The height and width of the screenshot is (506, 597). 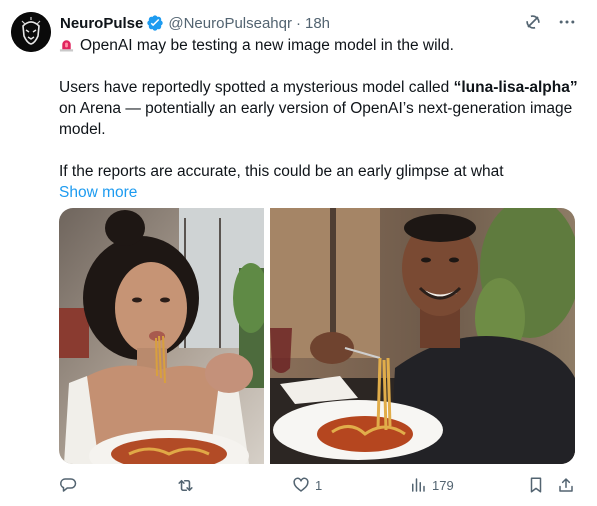 I want to click on tweet-top-actions, so click(x=550, y=22).